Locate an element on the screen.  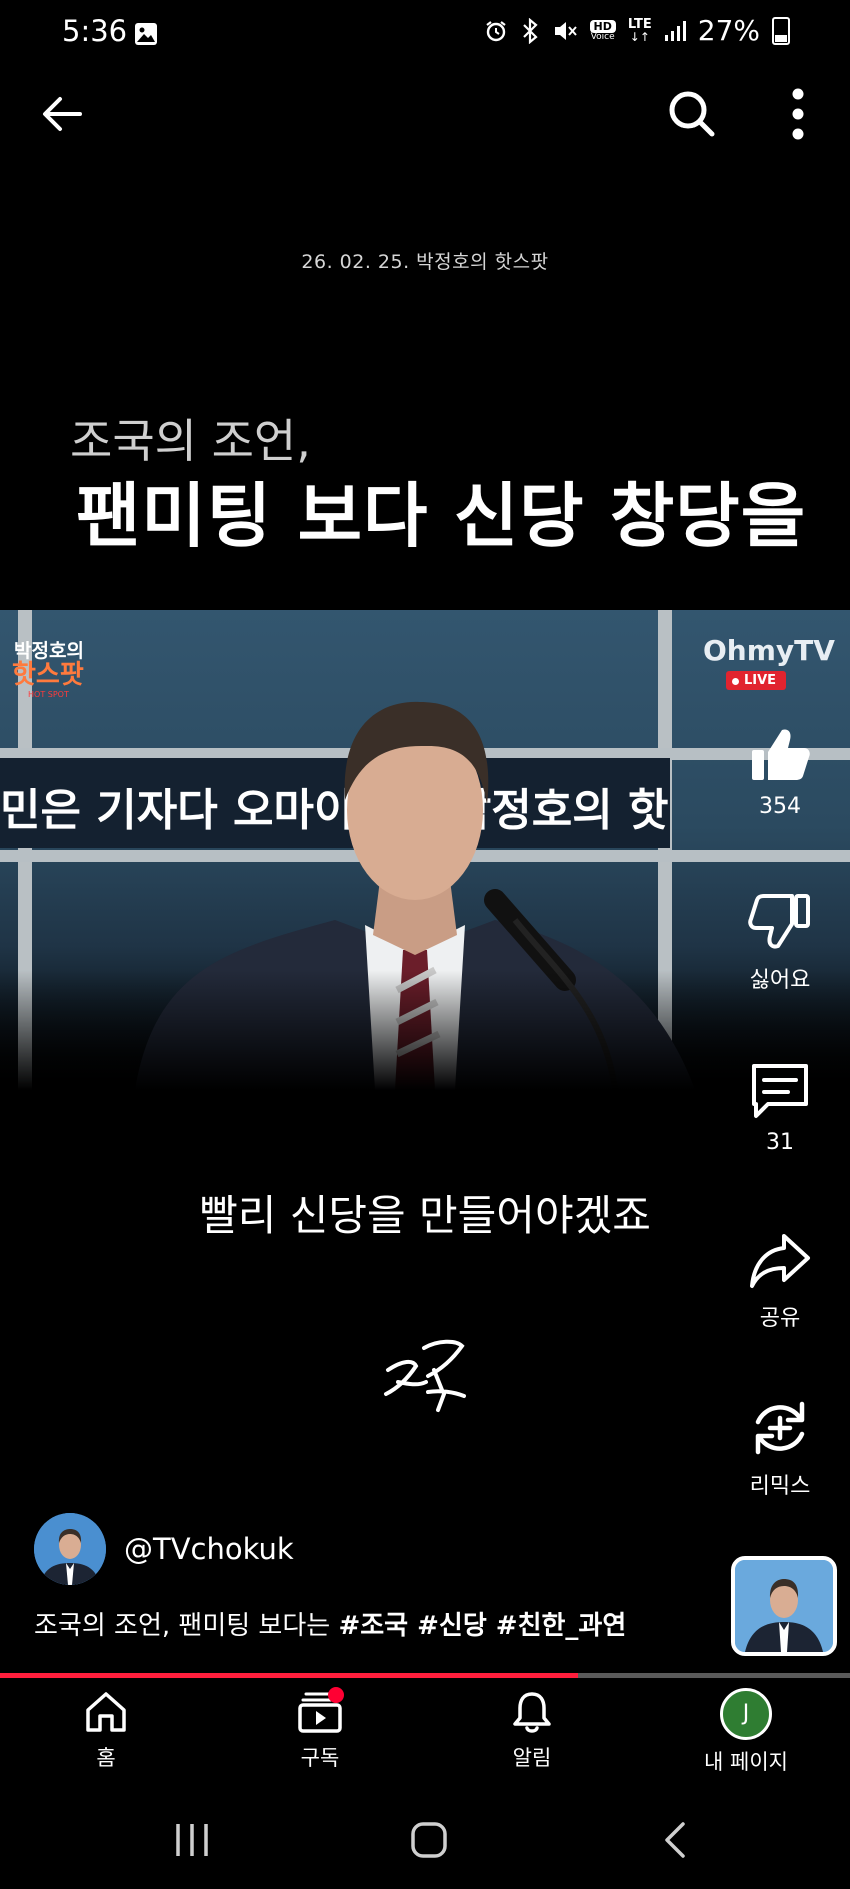
channel-avatar is located at coordinates (70, 1549).